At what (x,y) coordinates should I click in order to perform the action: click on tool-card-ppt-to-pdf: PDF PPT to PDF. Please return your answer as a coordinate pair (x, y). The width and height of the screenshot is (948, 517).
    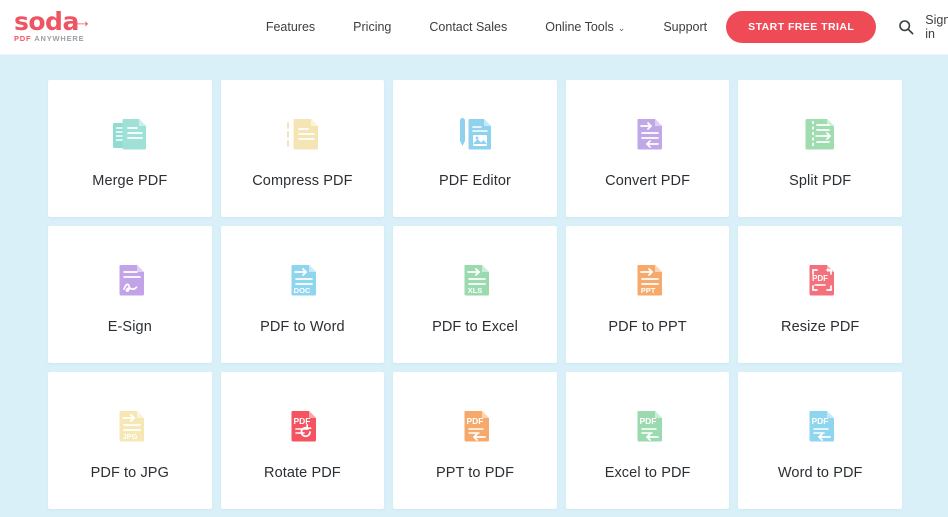
    Looking at the image, I should click on (475, 440).